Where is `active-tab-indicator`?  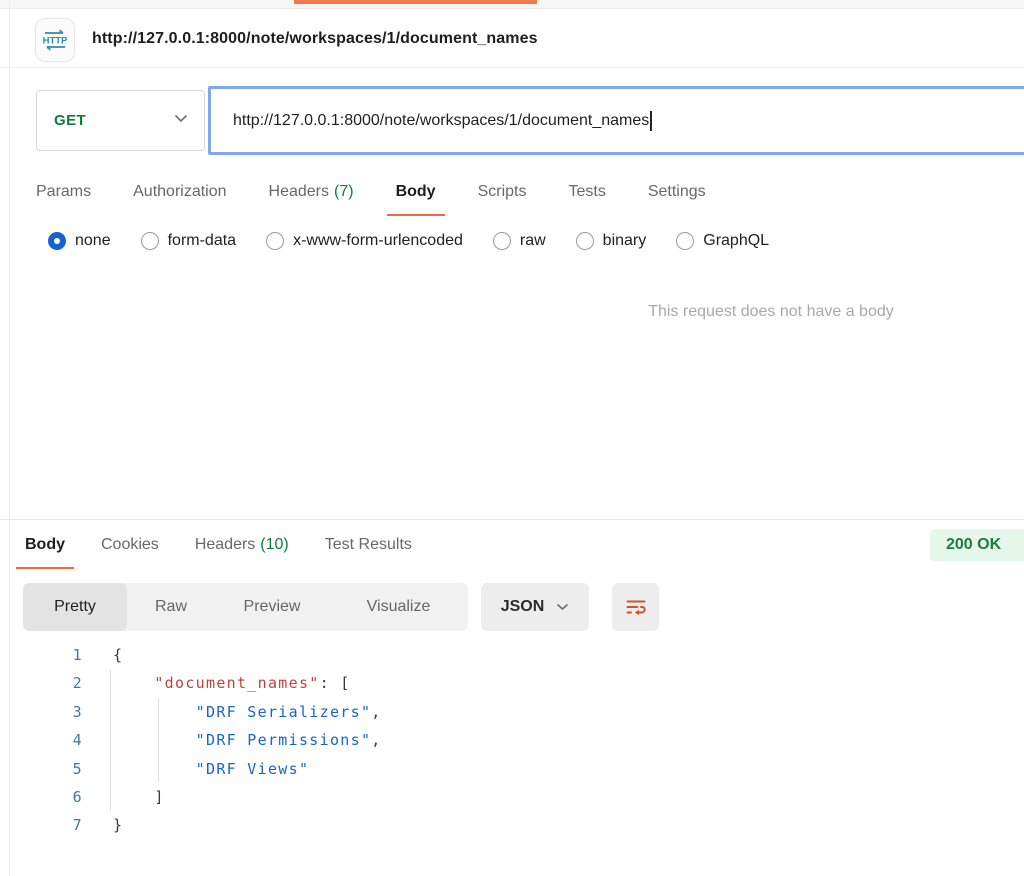
active-tab-indicator is located at coordinates (415, 2).